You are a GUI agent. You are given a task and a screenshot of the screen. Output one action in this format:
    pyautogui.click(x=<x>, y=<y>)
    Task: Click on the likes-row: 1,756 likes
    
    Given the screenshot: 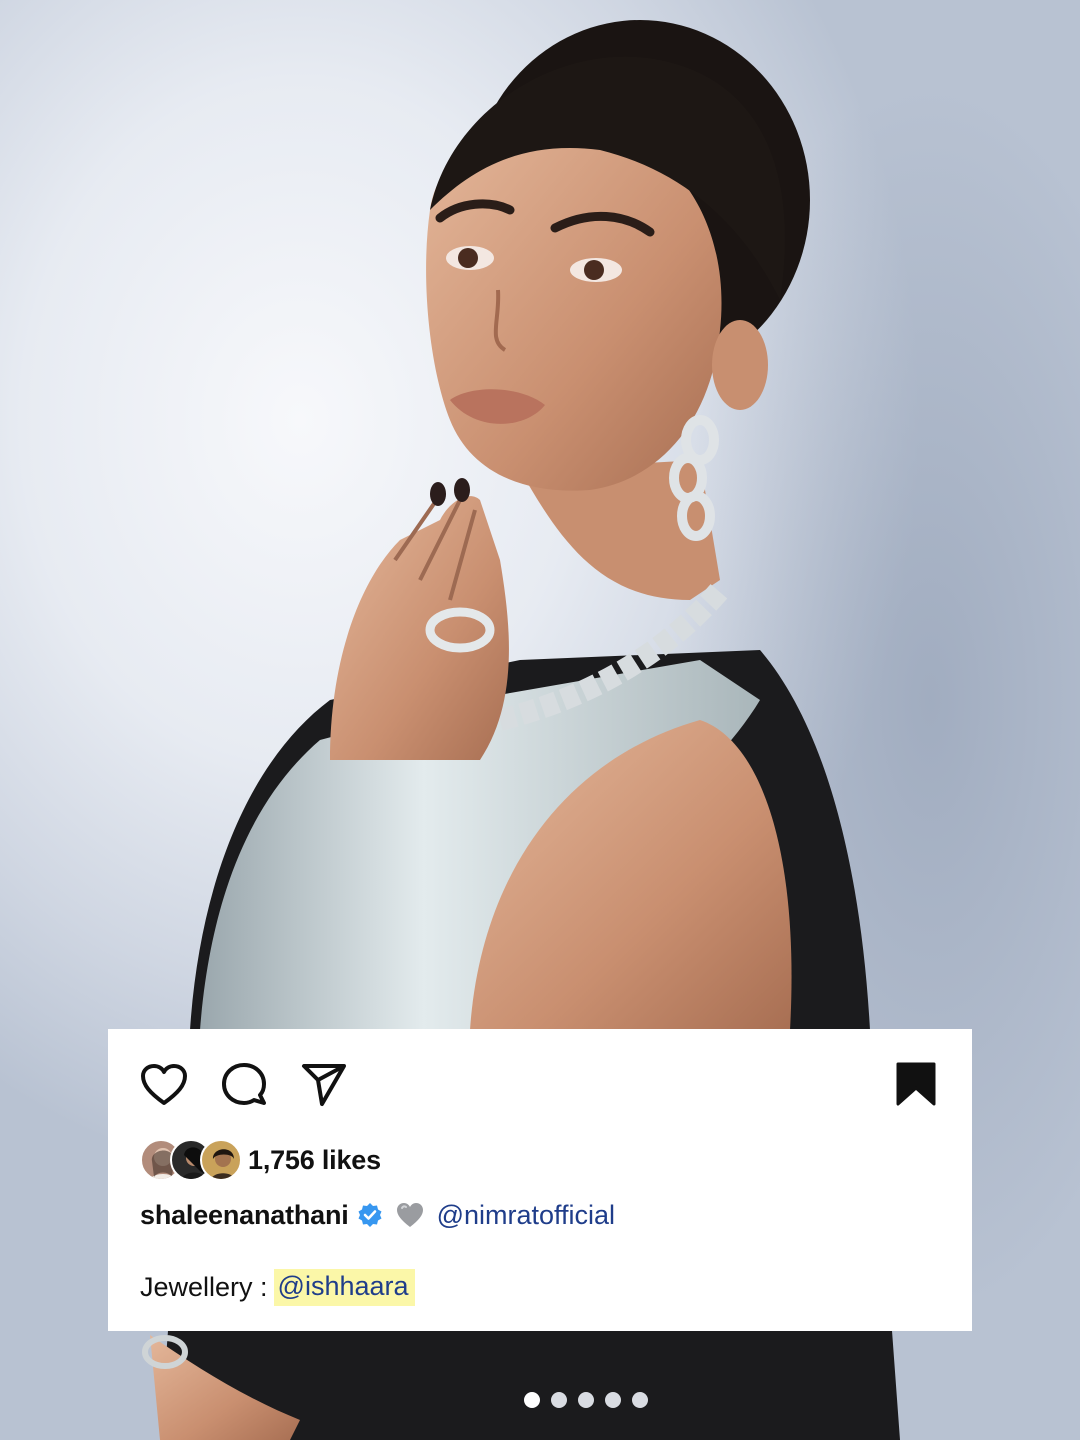 What is the action you would take?
    pyautogui.click(x=260, y=1160)
    